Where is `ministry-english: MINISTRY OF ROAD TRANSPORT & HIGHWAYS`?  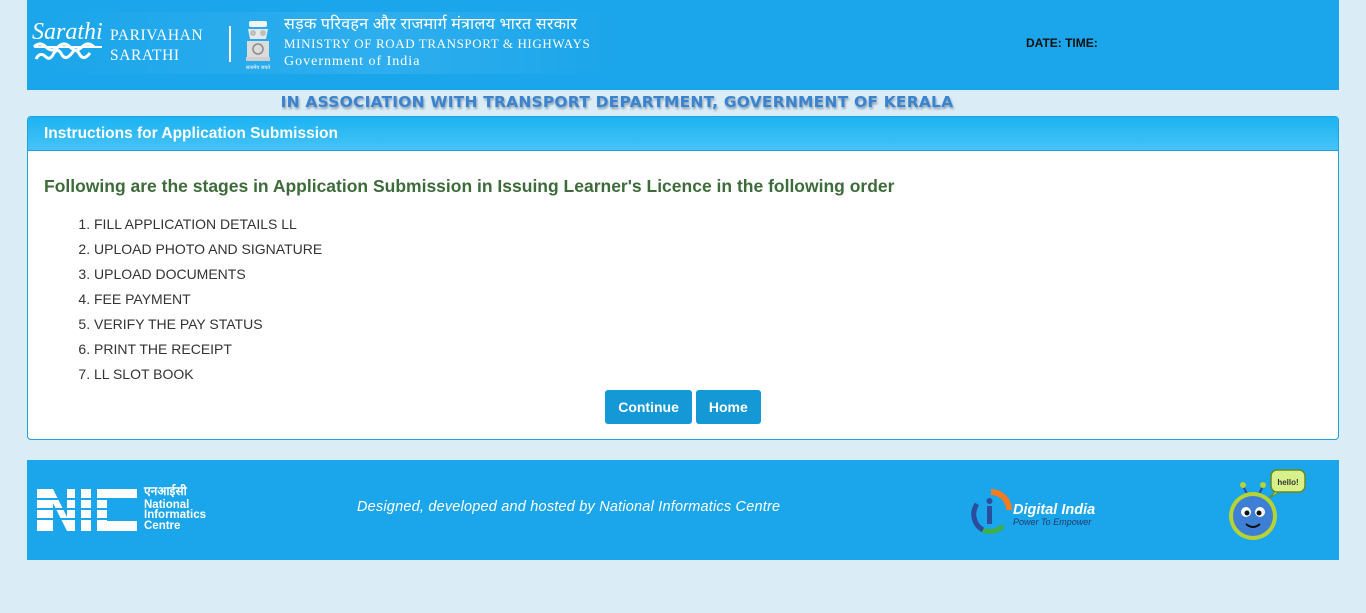 ministry-english: MINISTRY OF ROAD TRANSPORT & HIGHWAYS is located at coordinates (437, 43).